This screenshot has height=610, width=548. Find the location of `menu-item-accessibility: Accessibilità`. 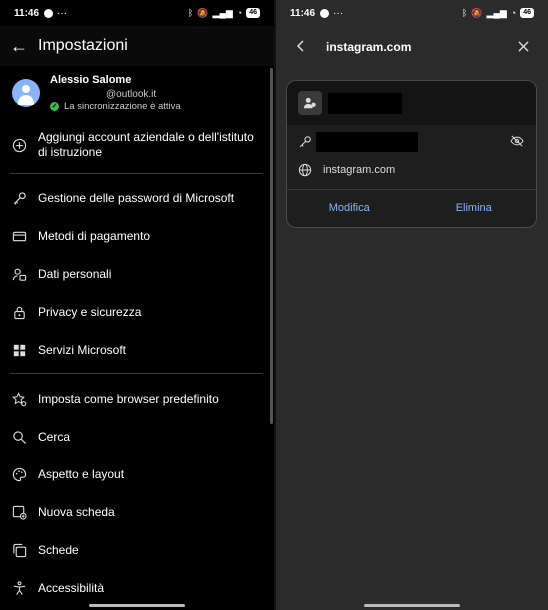

menu-item-accessibility: Accessibilità is located at coordinates (132, 588).